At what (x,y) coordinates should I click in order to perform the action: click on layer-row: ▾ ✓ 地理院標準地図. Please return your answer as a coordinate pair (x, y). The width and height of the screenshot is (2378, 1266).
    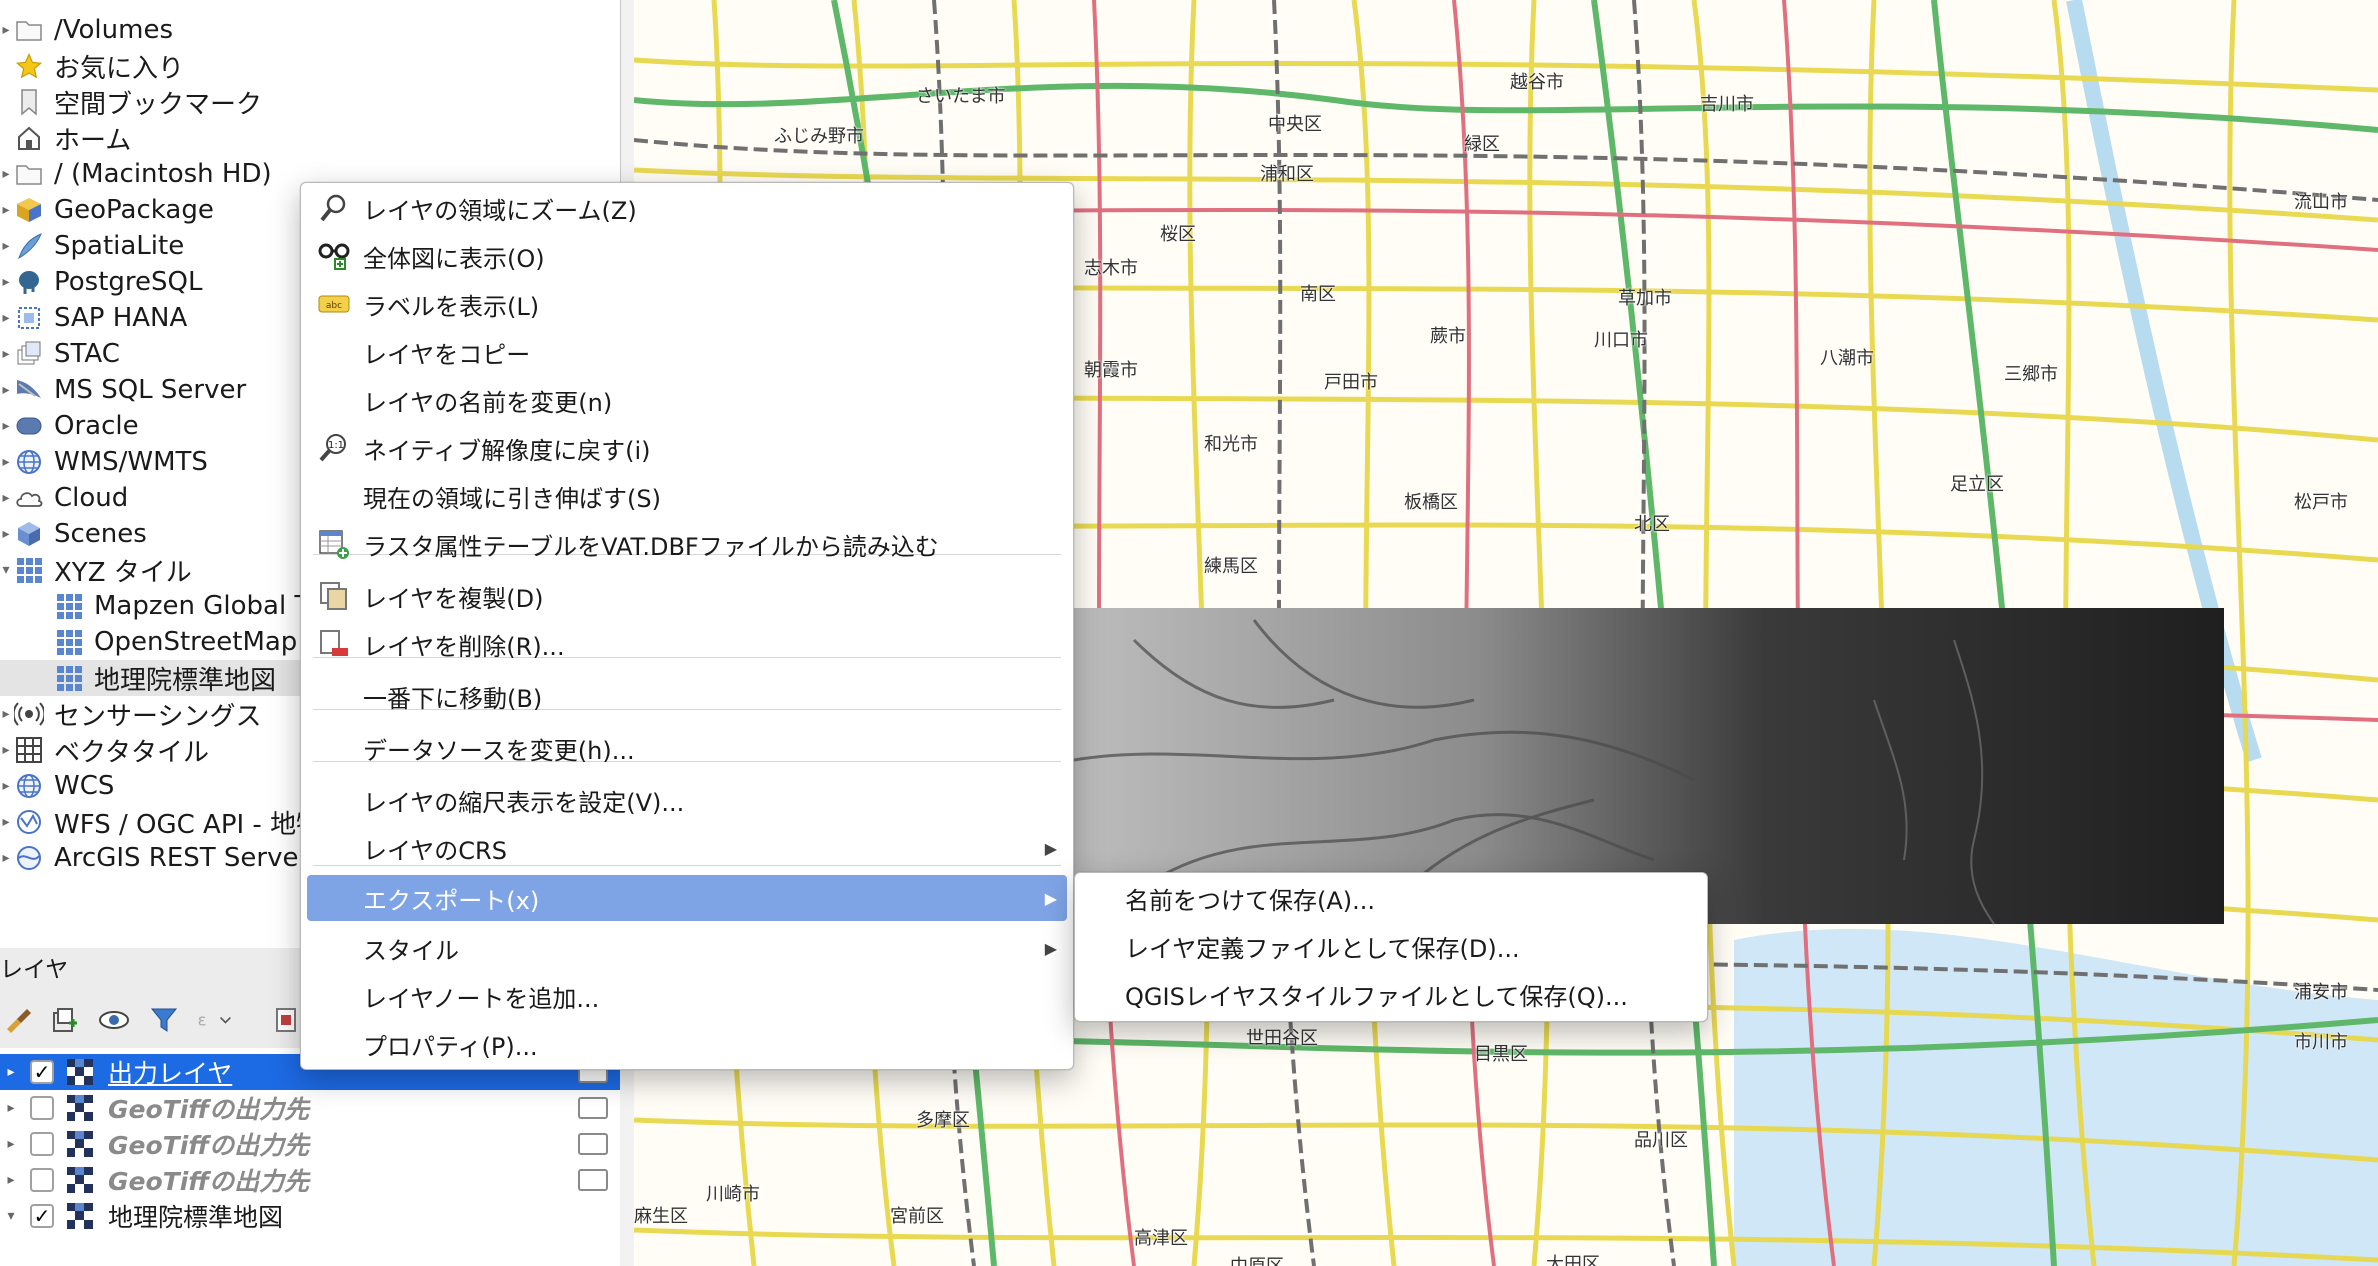
    Looking at the image, I should click on (310, 1216).